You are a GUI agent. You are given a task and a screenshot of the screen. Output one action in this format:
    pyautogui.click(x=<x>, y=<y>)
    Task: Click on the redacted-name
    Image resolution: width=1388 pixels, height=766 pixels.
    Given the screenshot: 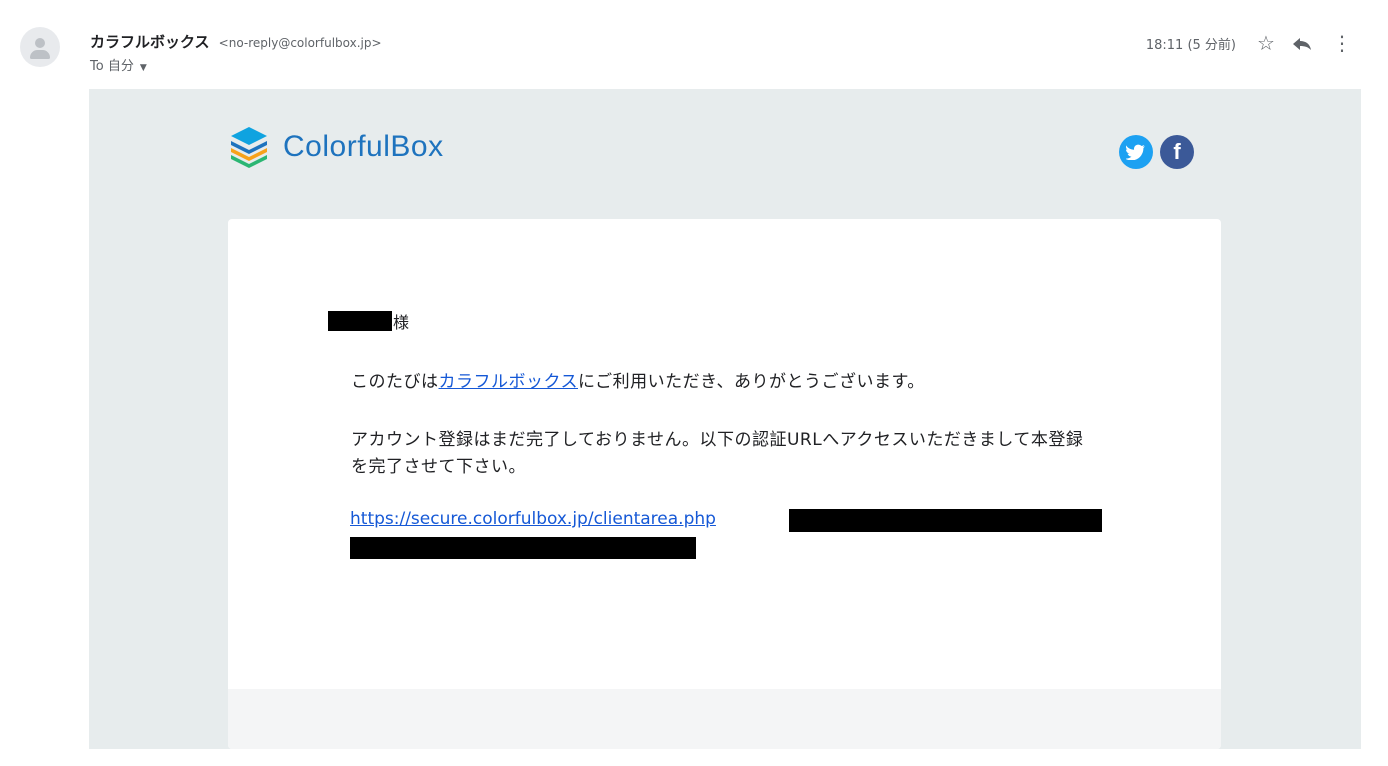 What is the action you would take?
    pyautogui.click(x=360, y=321)
    